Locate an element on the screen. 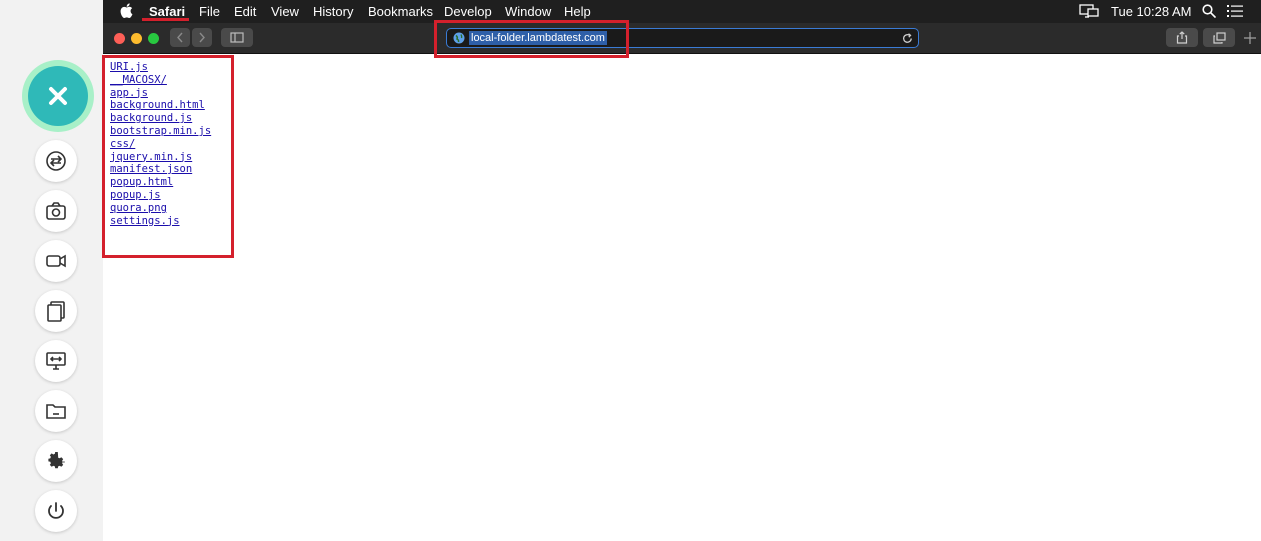 Image resolution: width=1261 pixels, height=541 pixels. file-link: css/ is located at coordinates (160, 144).